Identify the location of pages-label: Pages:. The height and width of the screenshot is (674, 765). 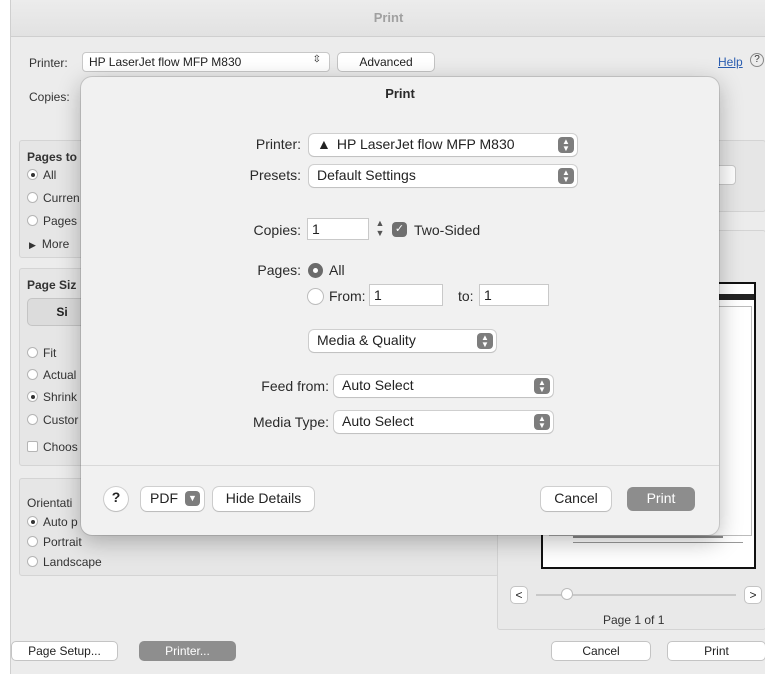
(279, 270).